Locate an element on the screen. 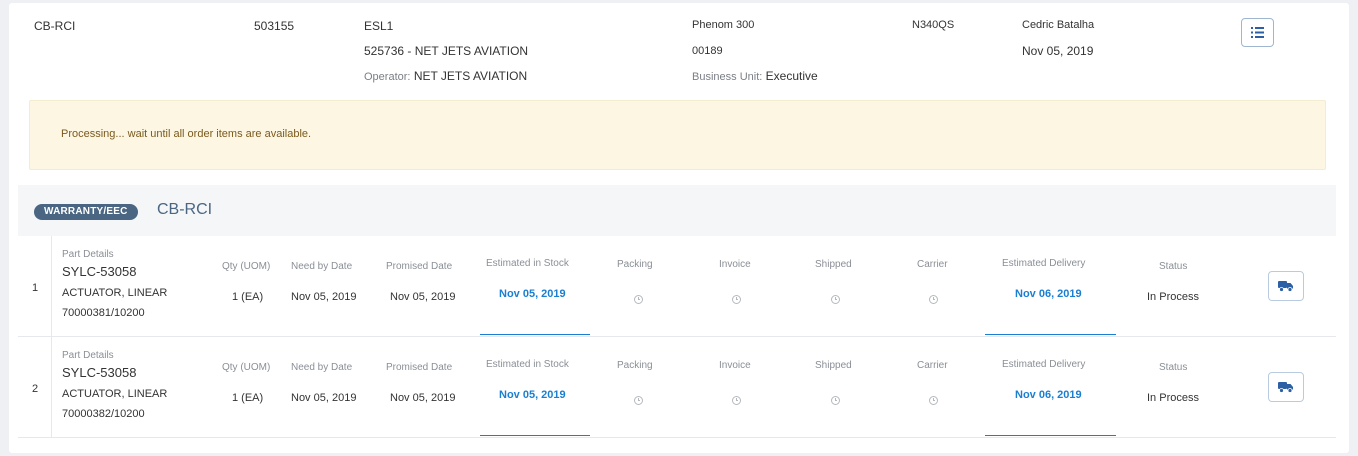 The width and height of the screenshot is (1358, 456). business-unit: Business Unit: Executive is located at coordinates (755, 76).